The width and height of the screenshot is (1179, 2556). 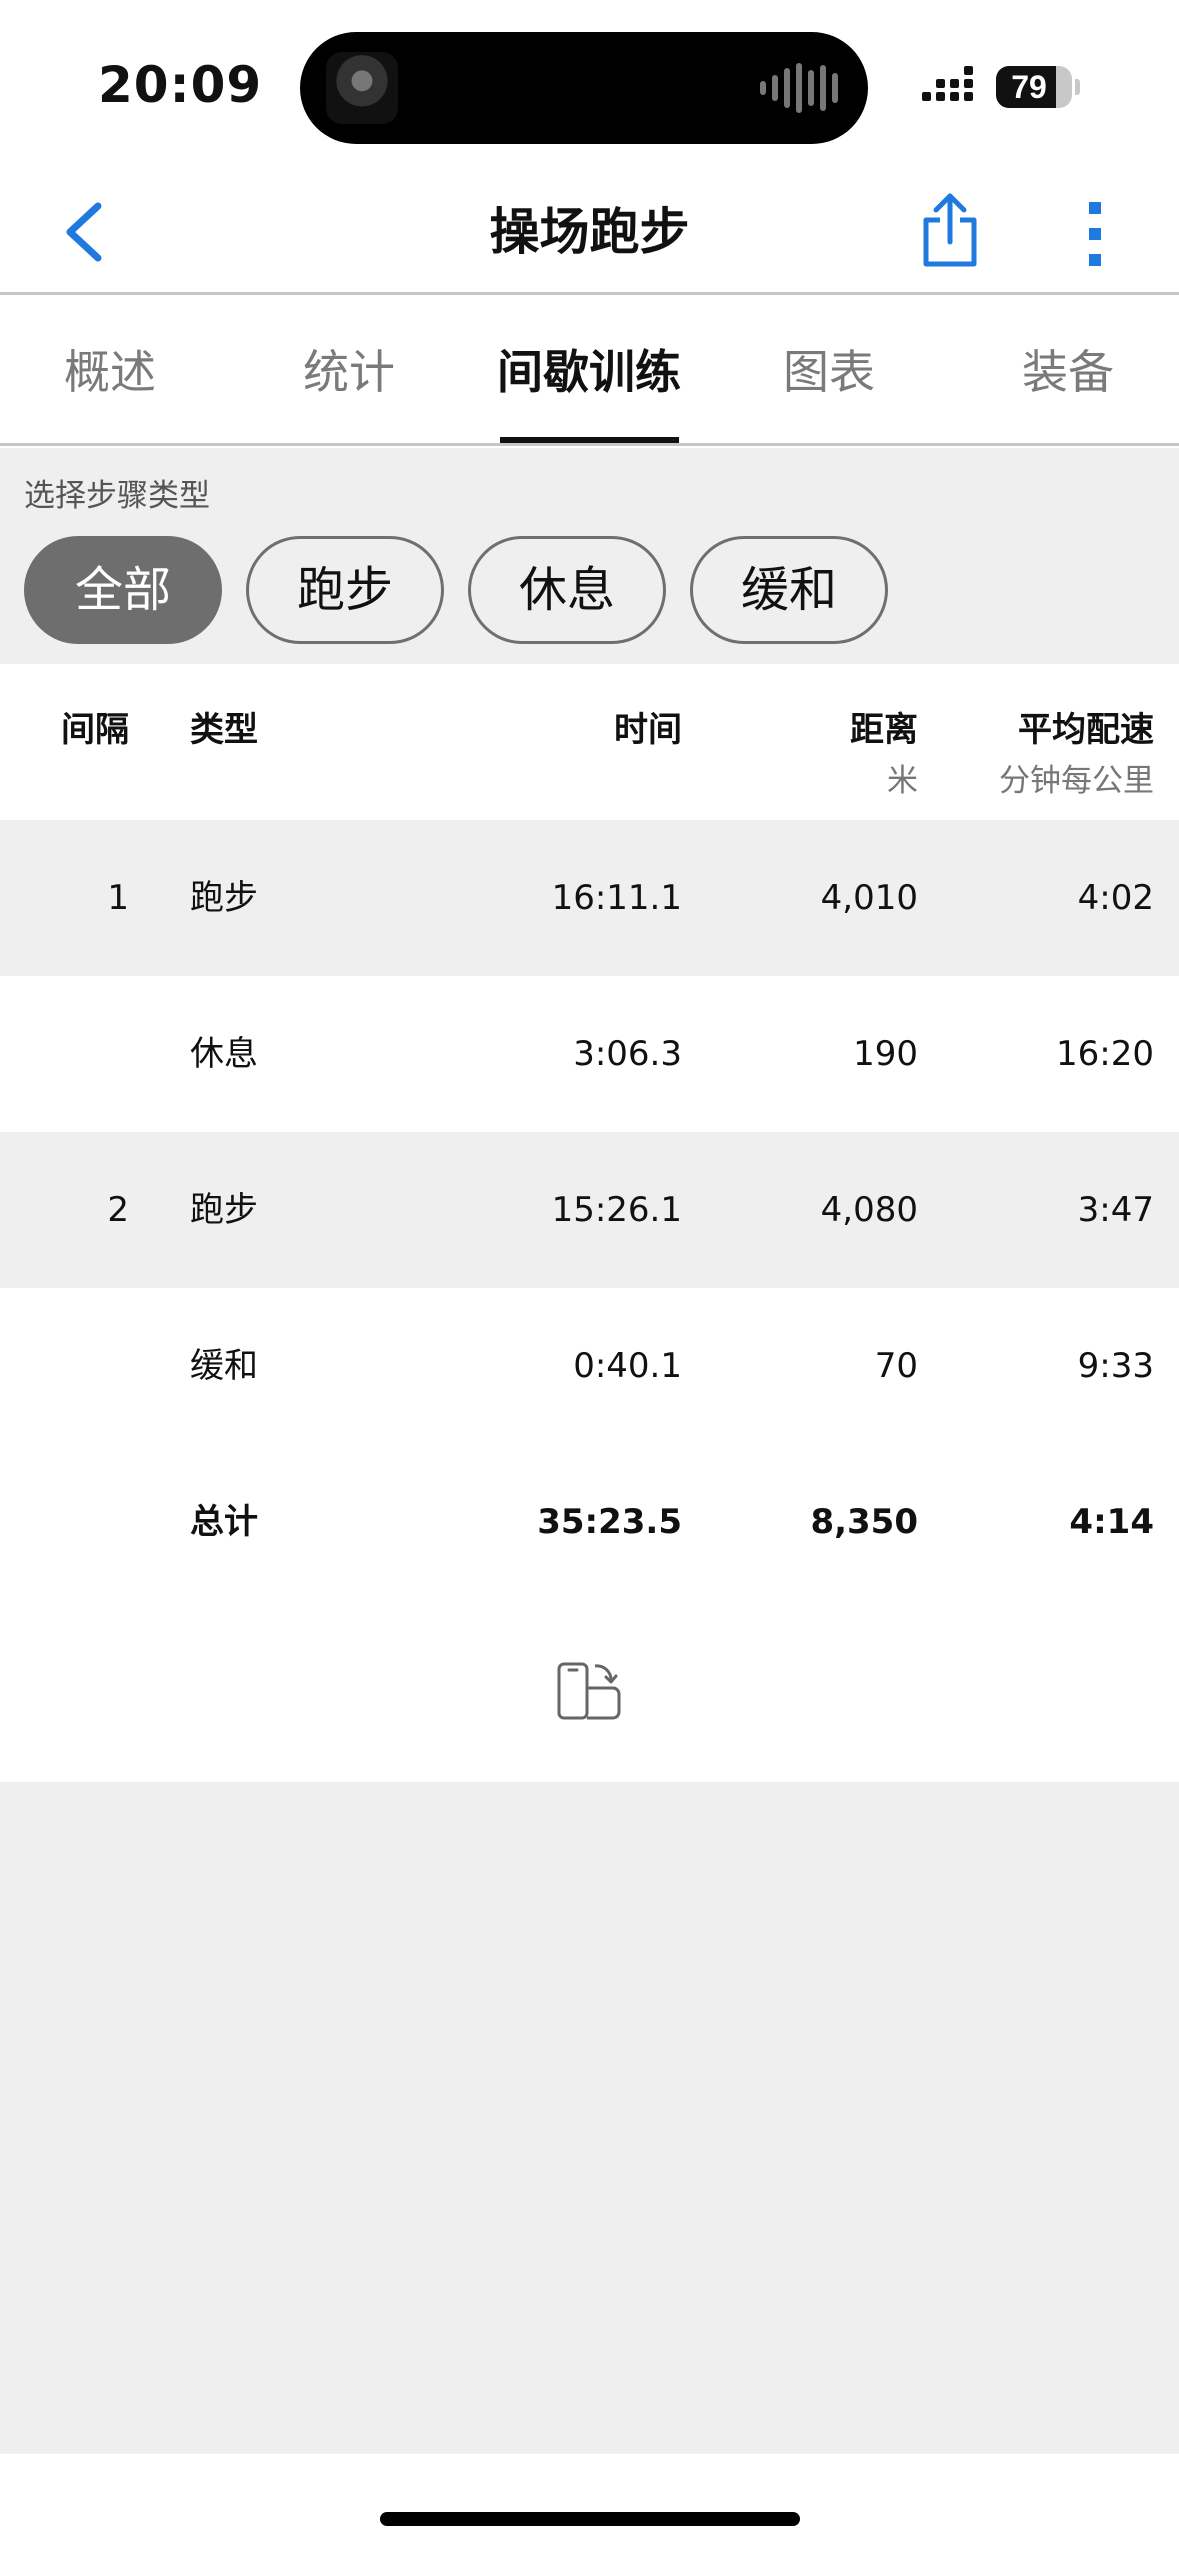 I want to click on row-time: 0:40.1, so click(x=627, y=1366).